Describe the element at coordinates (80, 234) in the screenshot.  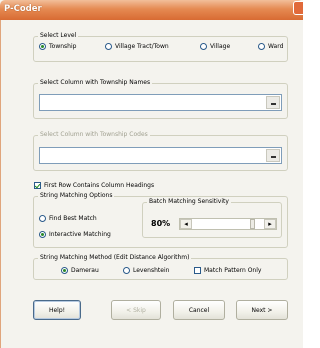
I see `radio-interactive-matching-label: Interactive Matching` at that location.